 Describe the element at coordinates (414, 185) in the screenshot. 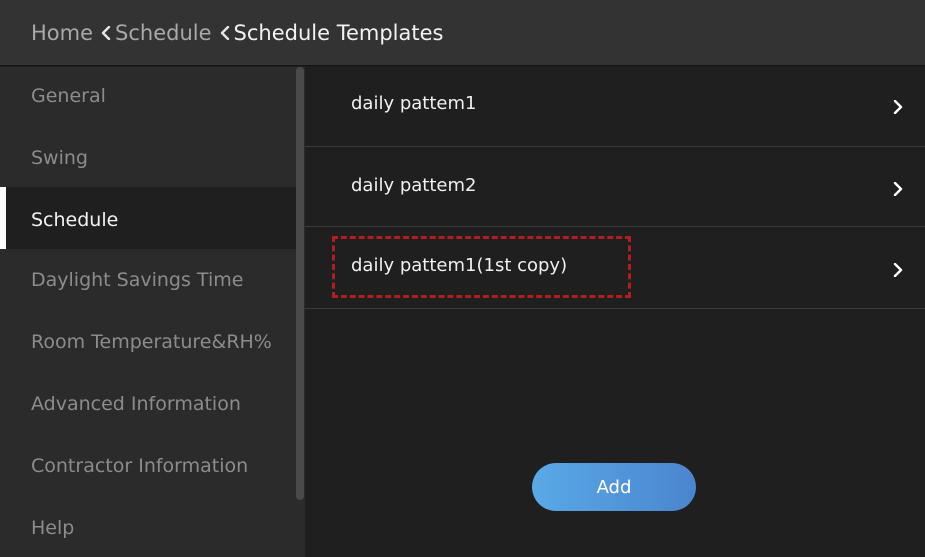

I see `template-label: daily pattem2` at that location.